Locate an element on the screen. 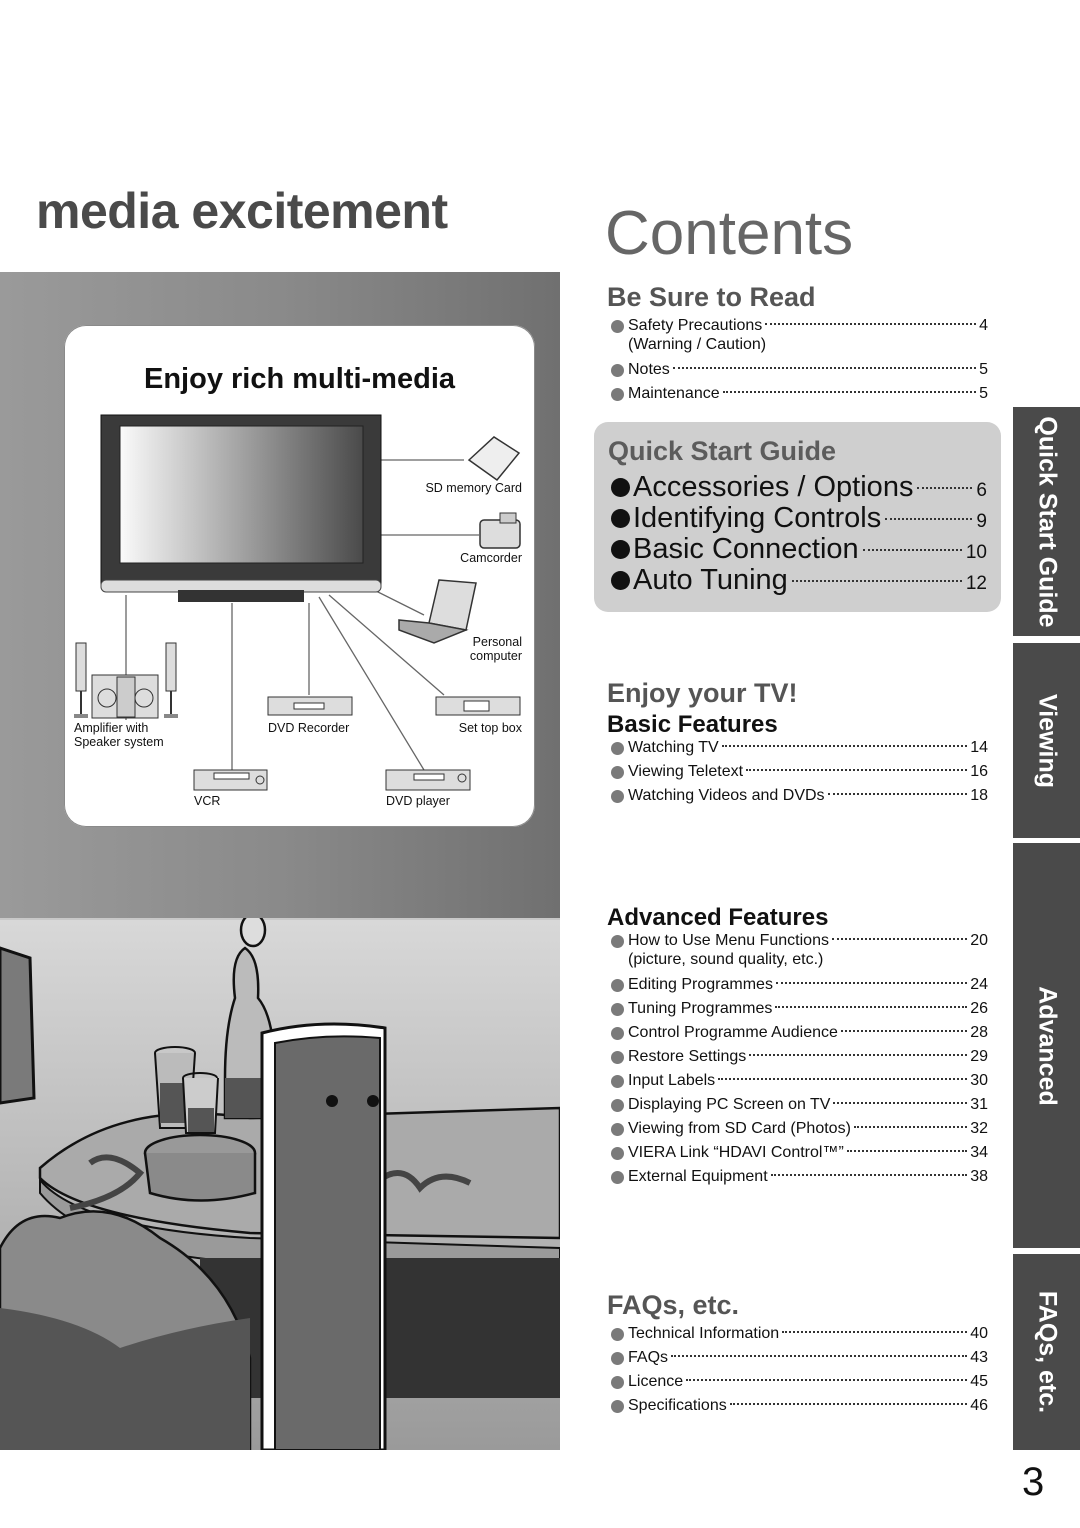 The image size is (1080, 1528). toc-item: Viewing Teletext 16 is located at coordinates (799, 772).